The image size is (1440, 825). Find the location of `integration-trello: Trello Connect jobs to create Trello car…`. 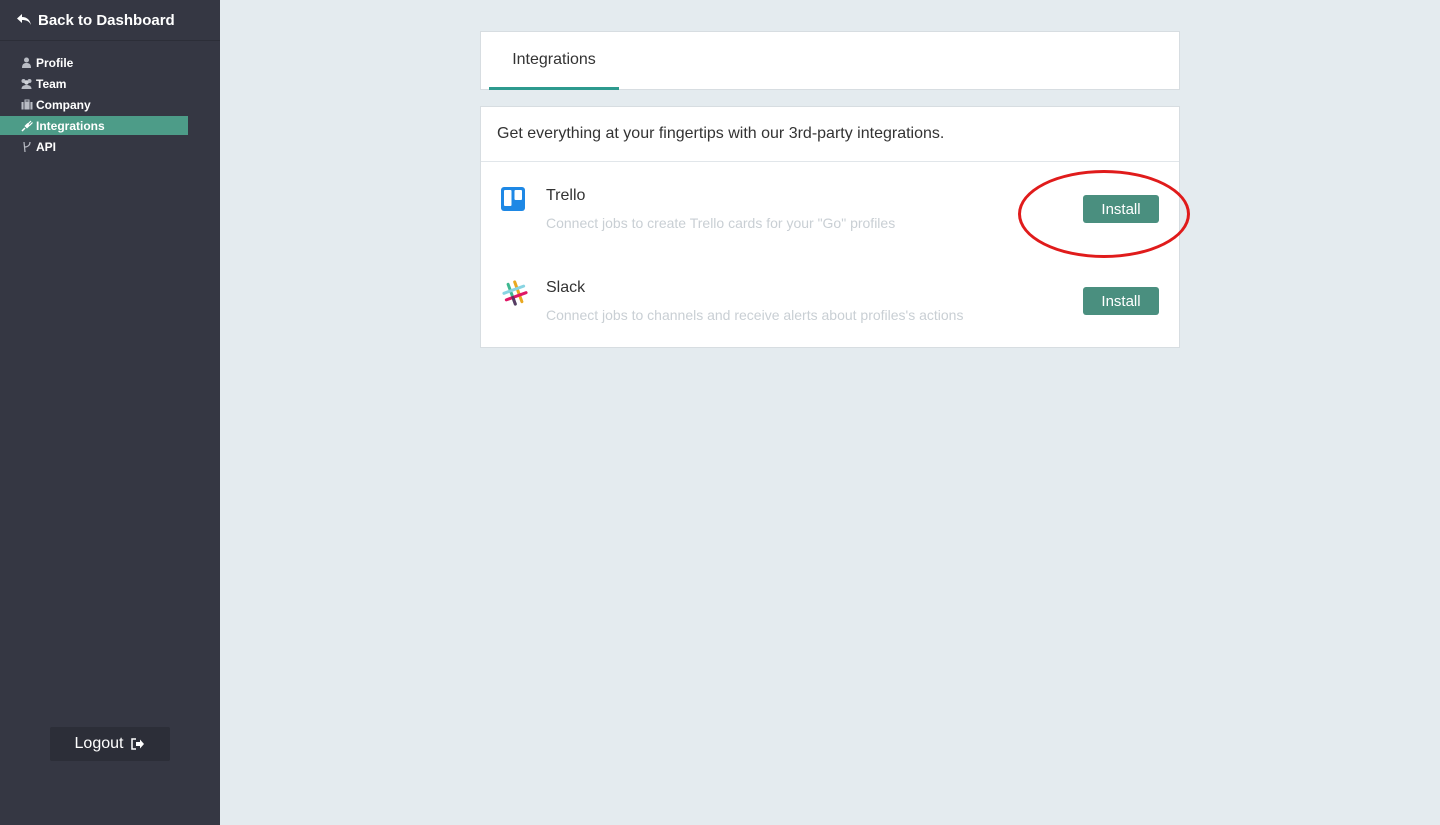

integration-trello: Trello Connect jobs to create Trello car… is located at coordinates (830, 232).